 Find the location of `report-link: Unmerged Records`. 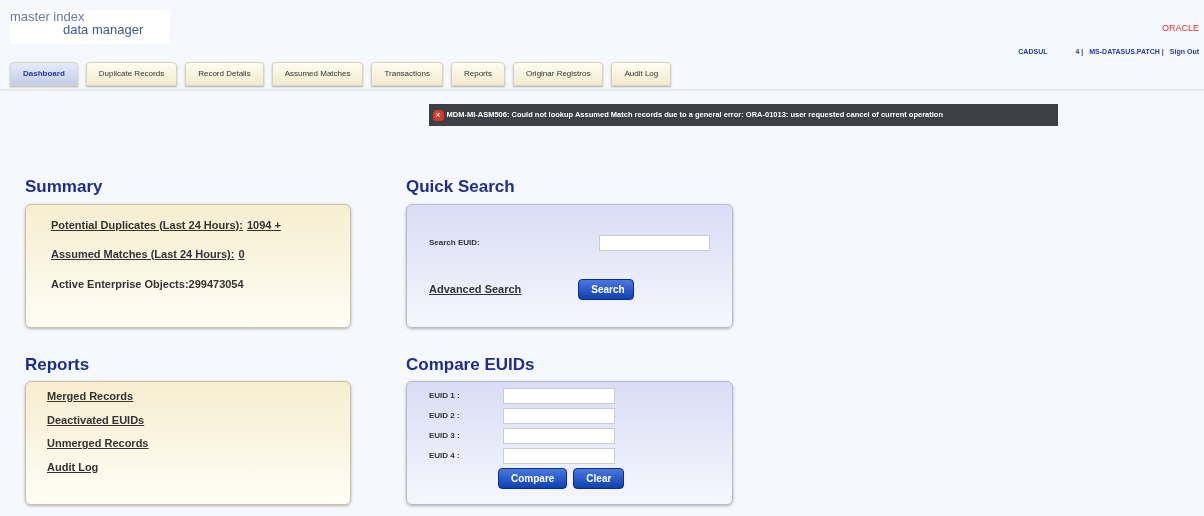

report-link: Unmerged Records is located at coordinates (98, 443).